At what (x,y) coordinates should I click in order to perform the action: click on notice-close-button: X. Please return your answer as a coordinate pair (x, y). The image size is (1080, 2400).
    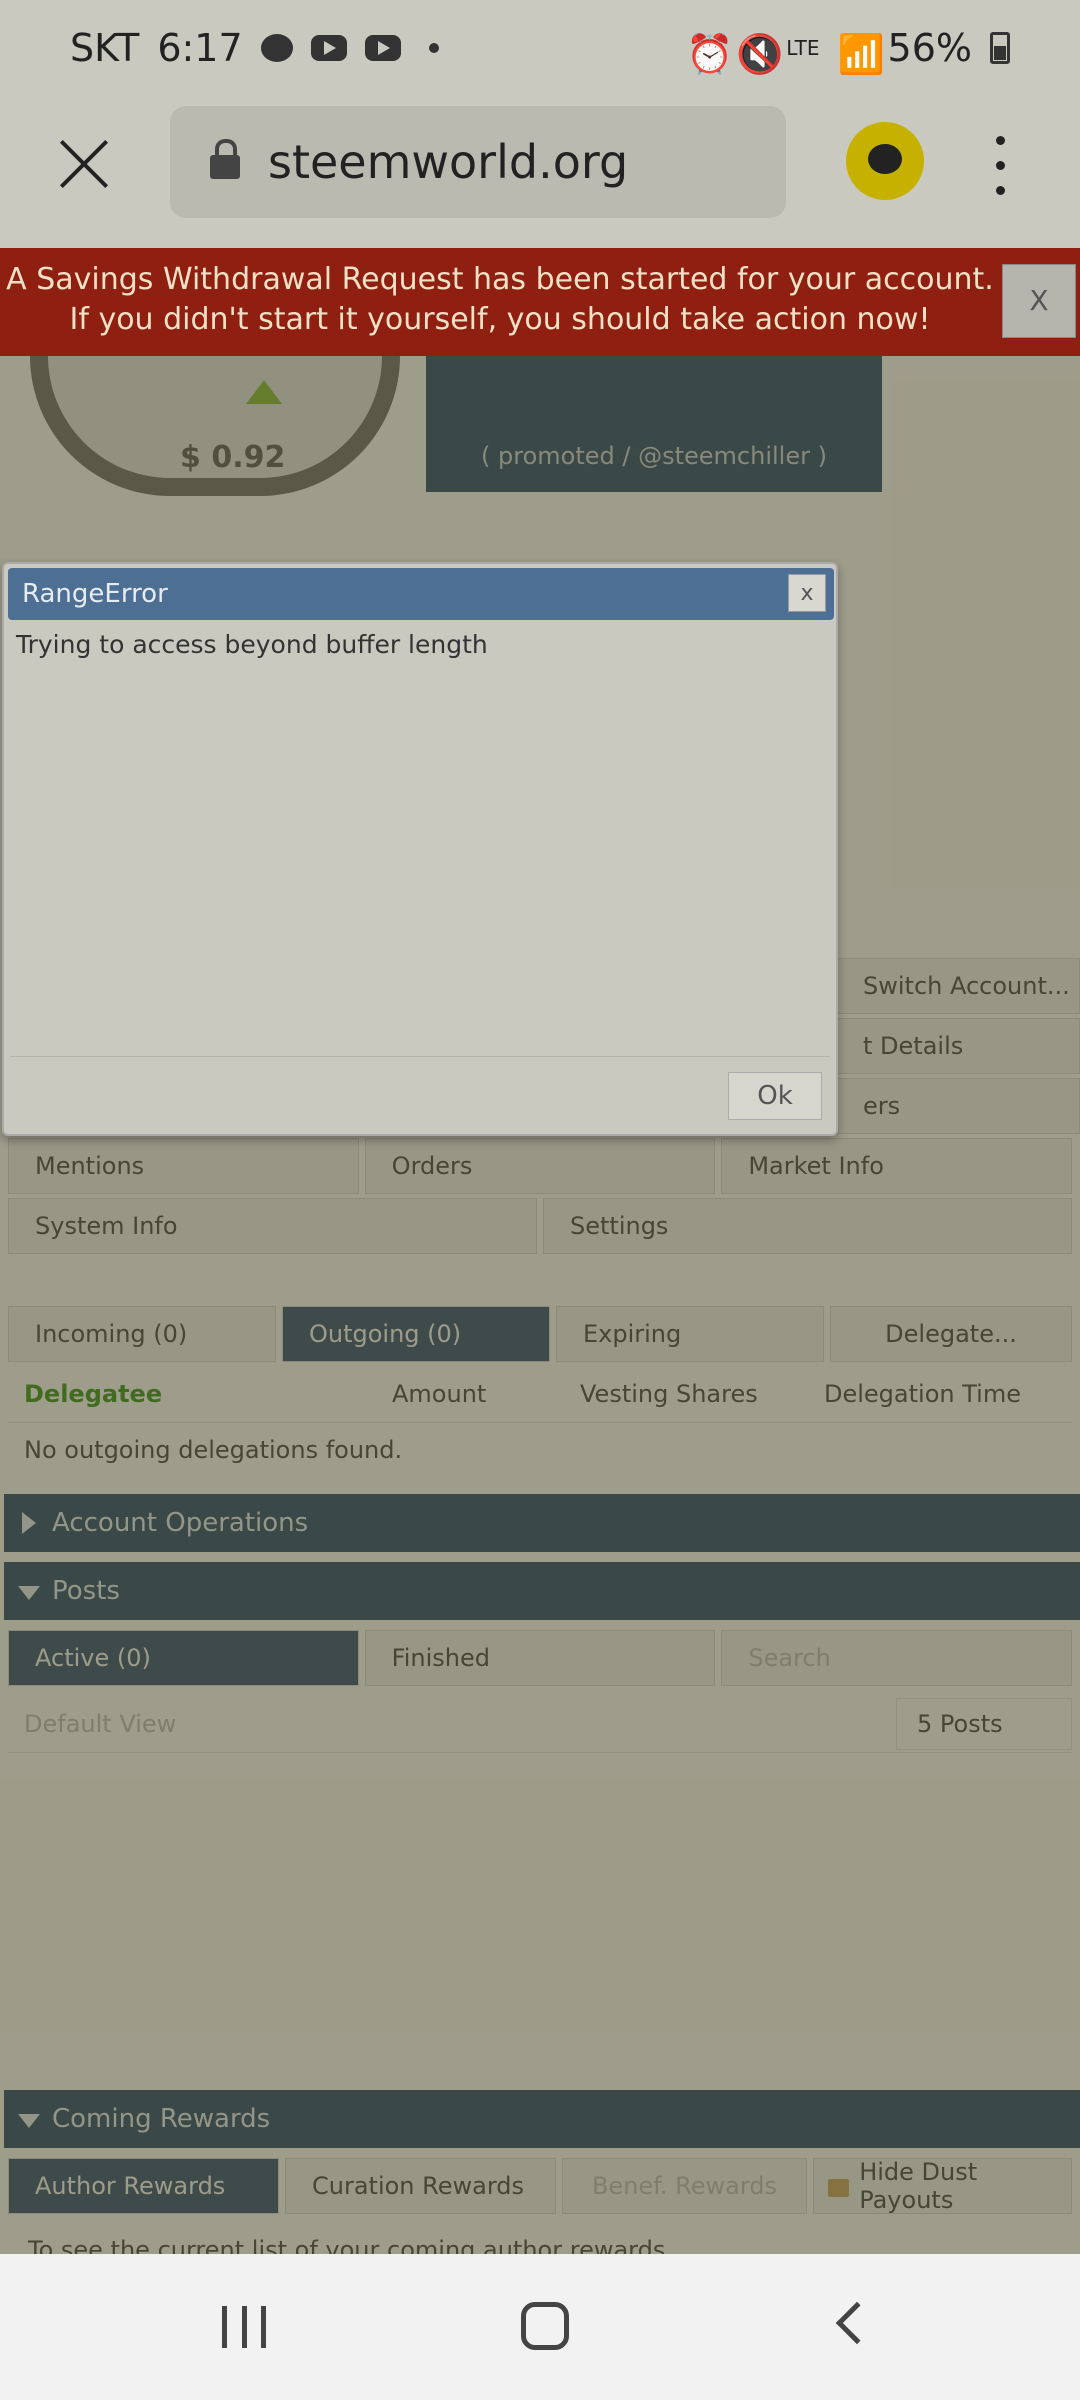
    Looking at the image, I should click on (1039, 301).